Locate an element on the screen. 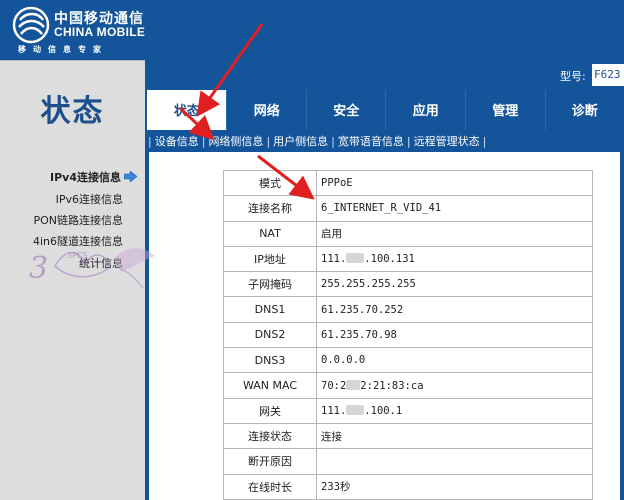 The image size is (624, 500). arrow-right-icon is located at coordinates (130, 176).